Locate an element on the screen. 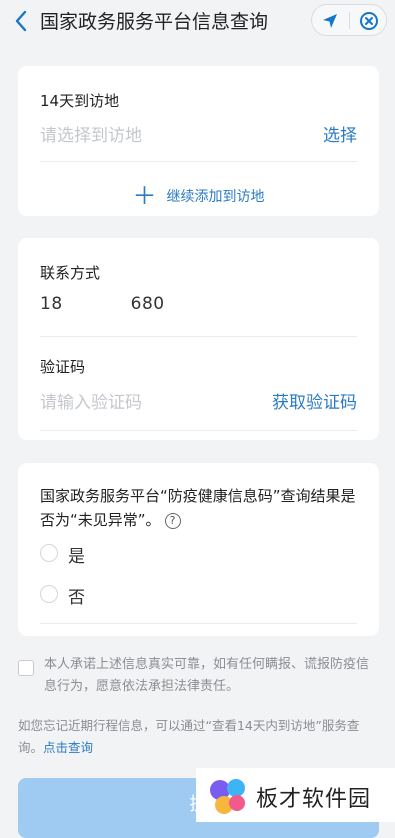 The width and height of the screenshot is (395, 838). phone-field: 18 680 is located at coordinates (102, 304).